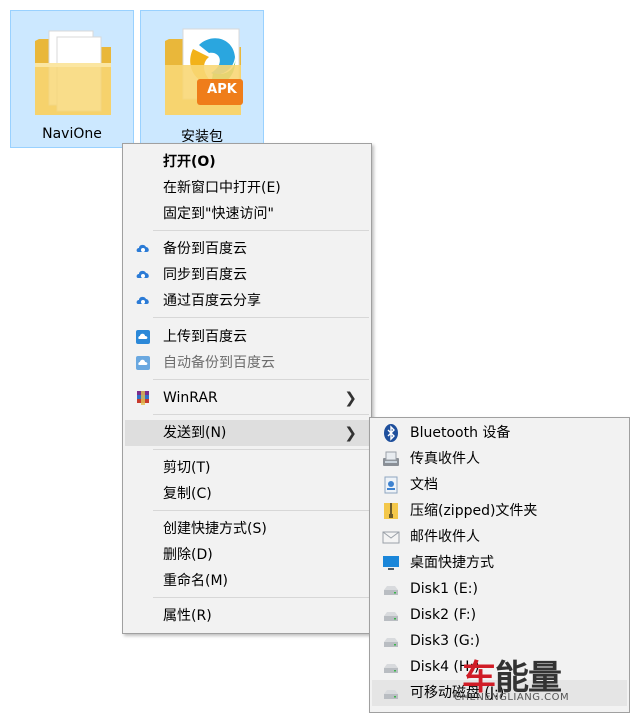  I want to click on menu-item-pin-quick-access: 固定到"快速访问", so click(247, 214).